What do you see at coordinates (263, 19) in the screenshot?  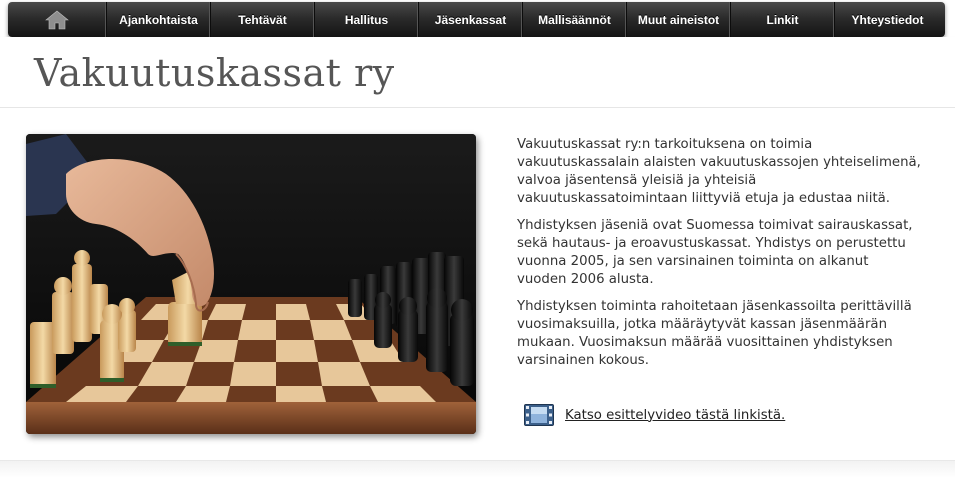 I see `nav-item-tehtavat: Tehtävät` at bounding box center [263, 19].